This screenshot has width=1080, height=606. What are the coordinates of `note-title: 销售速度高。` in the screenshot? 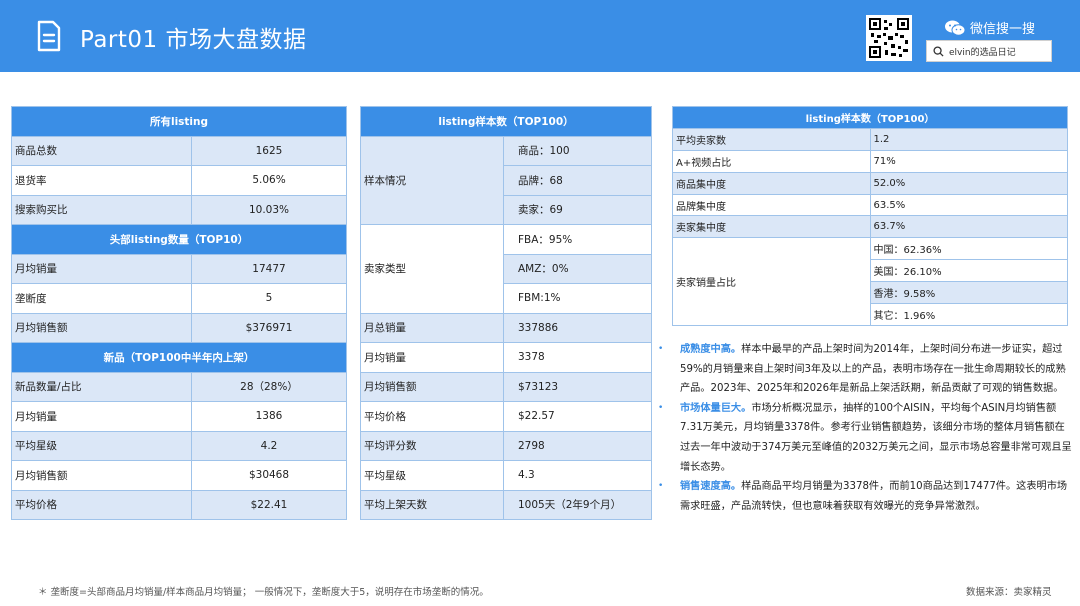 It's located at (711, 487).